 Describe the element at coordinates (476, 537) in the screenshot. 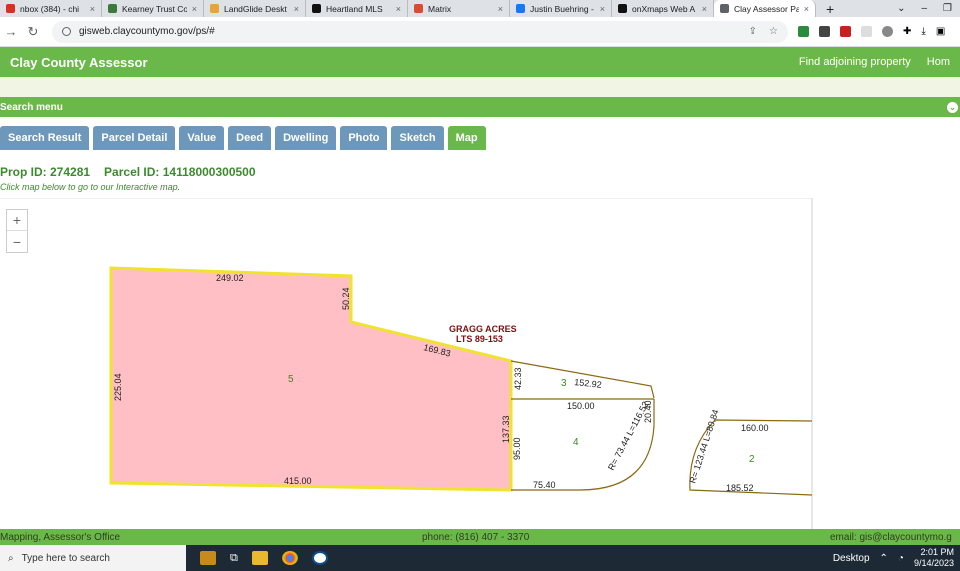

I see `footer-phone: phone: (816) 407 - 3370` at that location.